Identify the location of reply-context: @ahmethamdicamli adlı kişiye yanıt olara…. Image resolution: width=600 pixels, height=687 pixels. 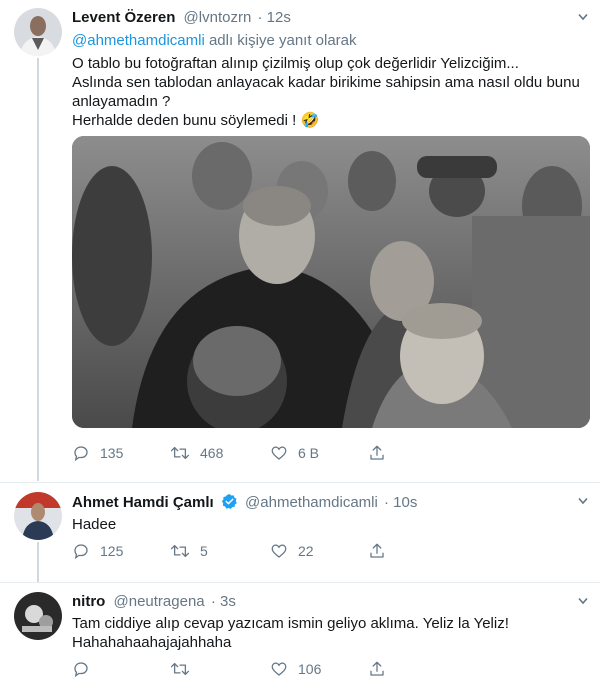
(214, 40).